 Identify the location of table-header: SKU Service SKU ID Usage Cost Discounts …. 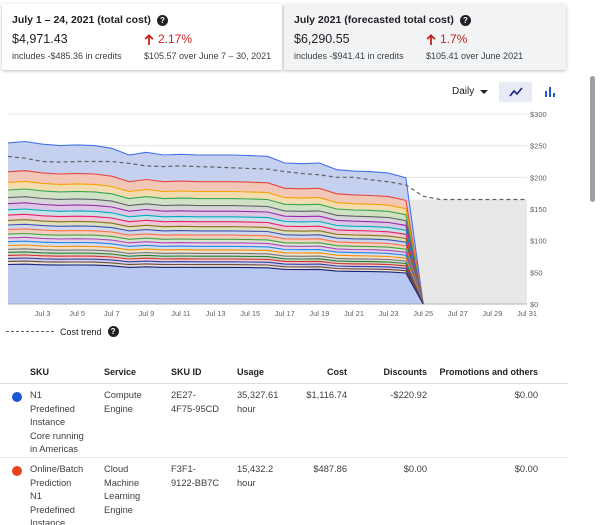
(284, 373).